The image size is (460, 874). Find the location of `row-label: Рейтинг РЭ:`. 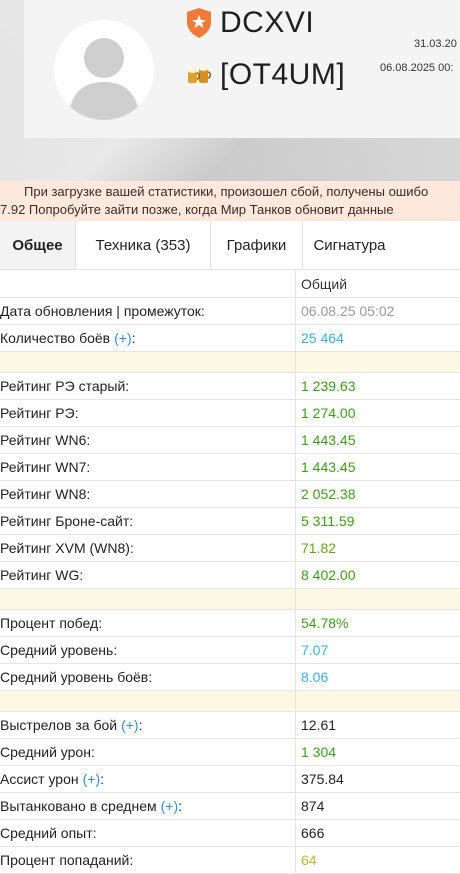

row-label: Рейтинг РЭ: is located at coordinates (148, 413).